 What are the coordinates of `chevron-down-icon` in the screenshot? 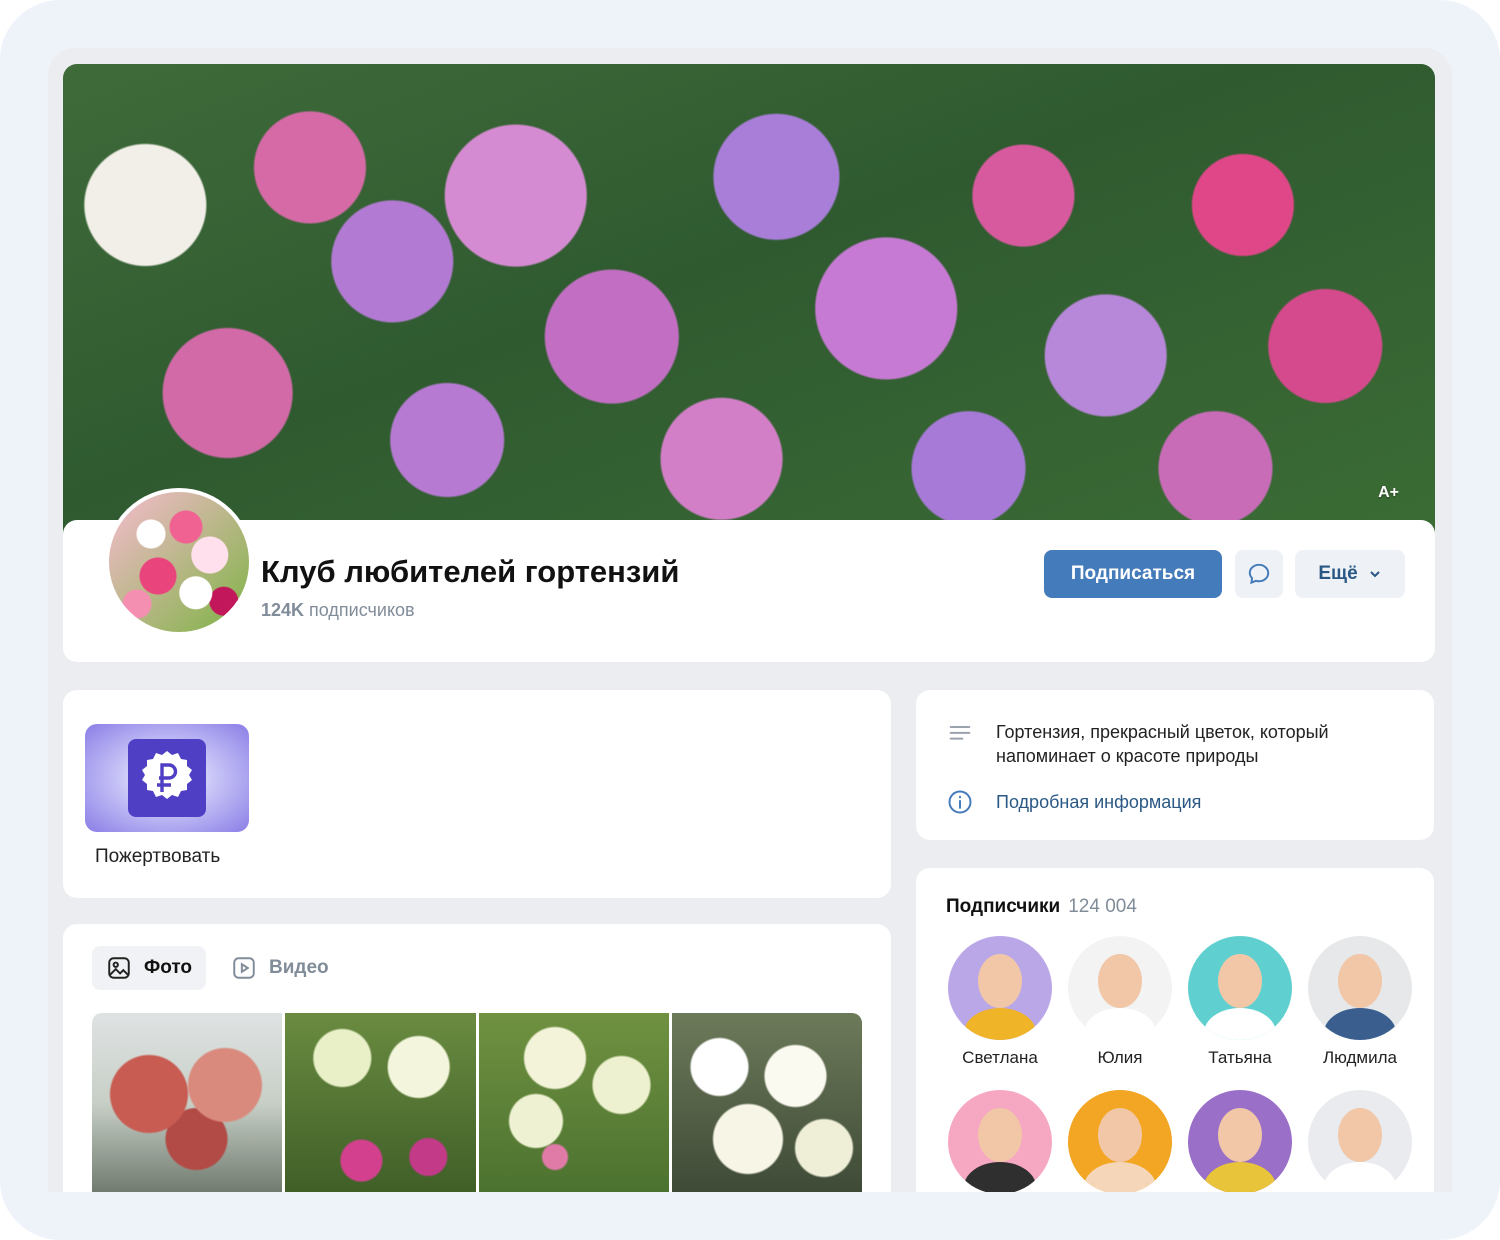 It's located at (1374, 574).